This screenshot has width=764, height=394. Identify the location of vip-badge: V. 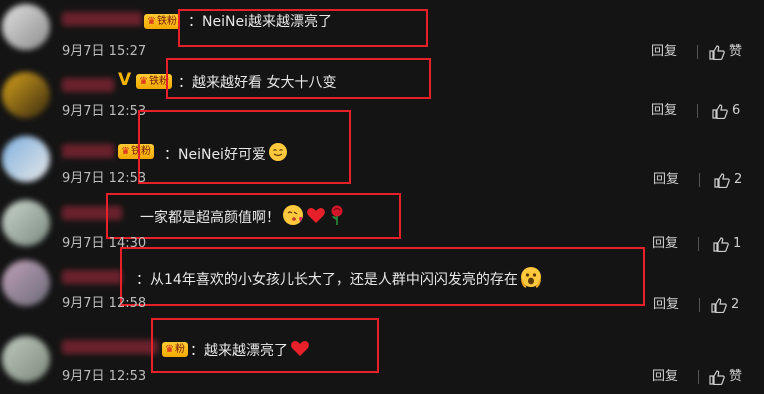
(124, 80).